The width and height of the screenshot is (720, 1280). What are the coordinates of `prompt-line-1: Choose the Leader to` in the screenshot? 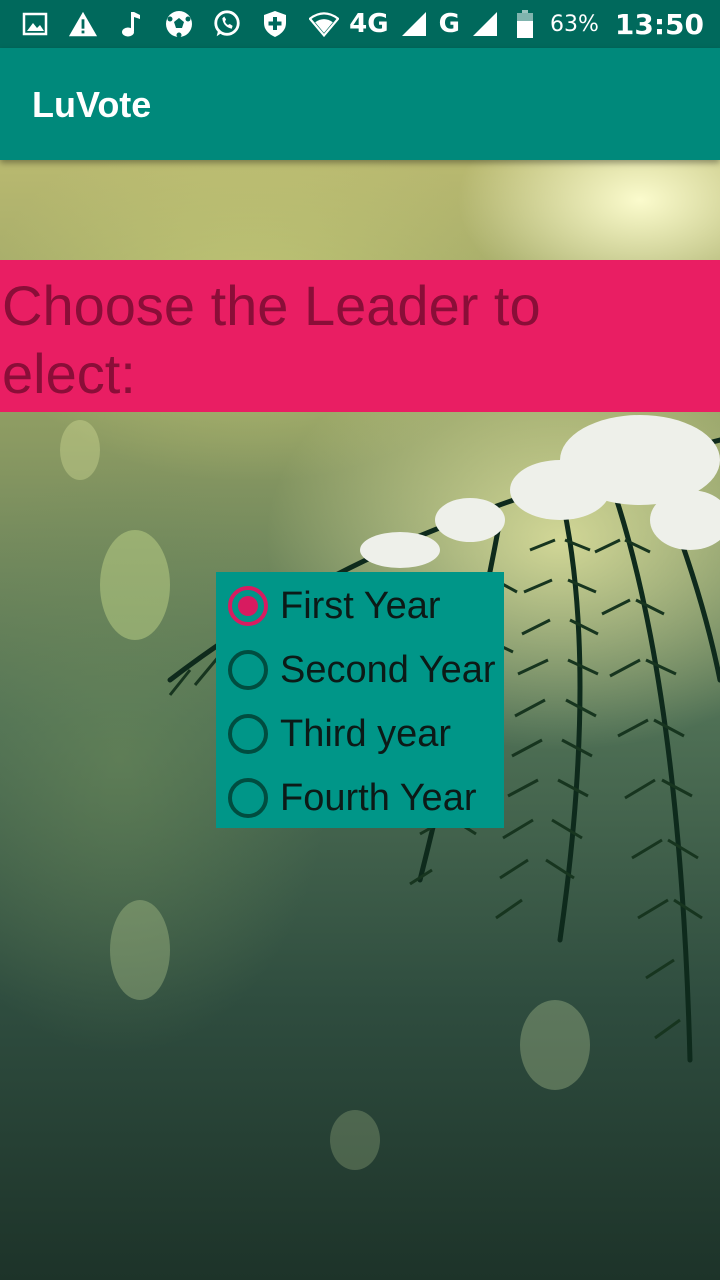 It's located at (271, 305).